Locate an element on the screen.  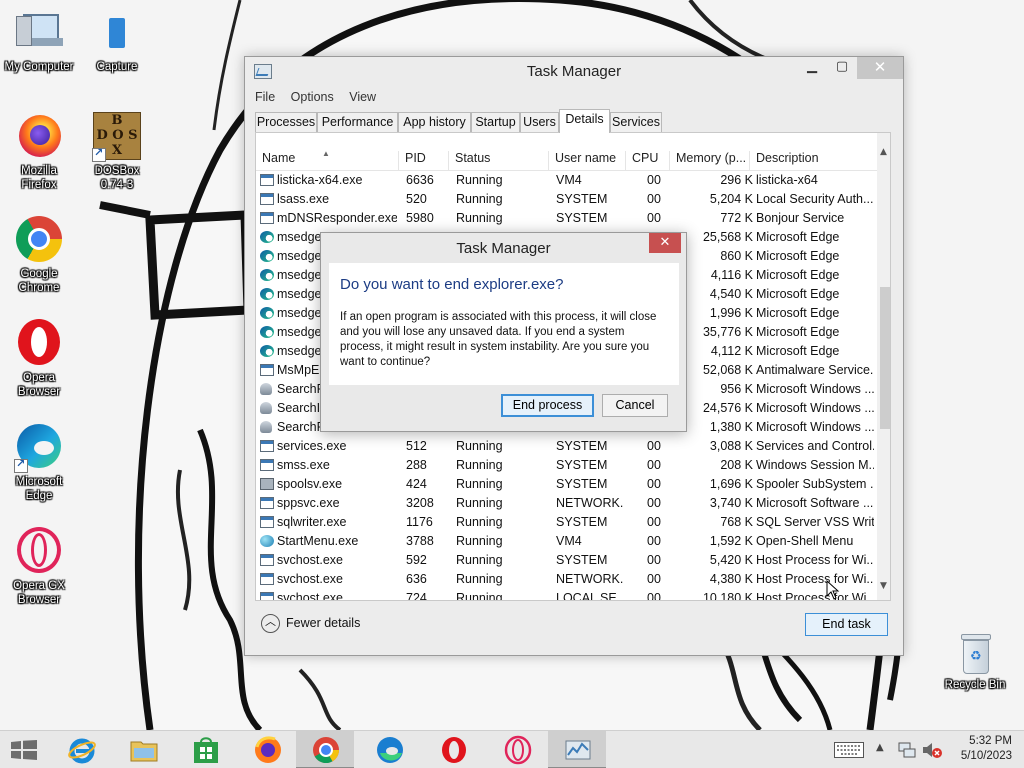
desktop-icon-chrome: Google Chrome is located at coordinates (39, 255).